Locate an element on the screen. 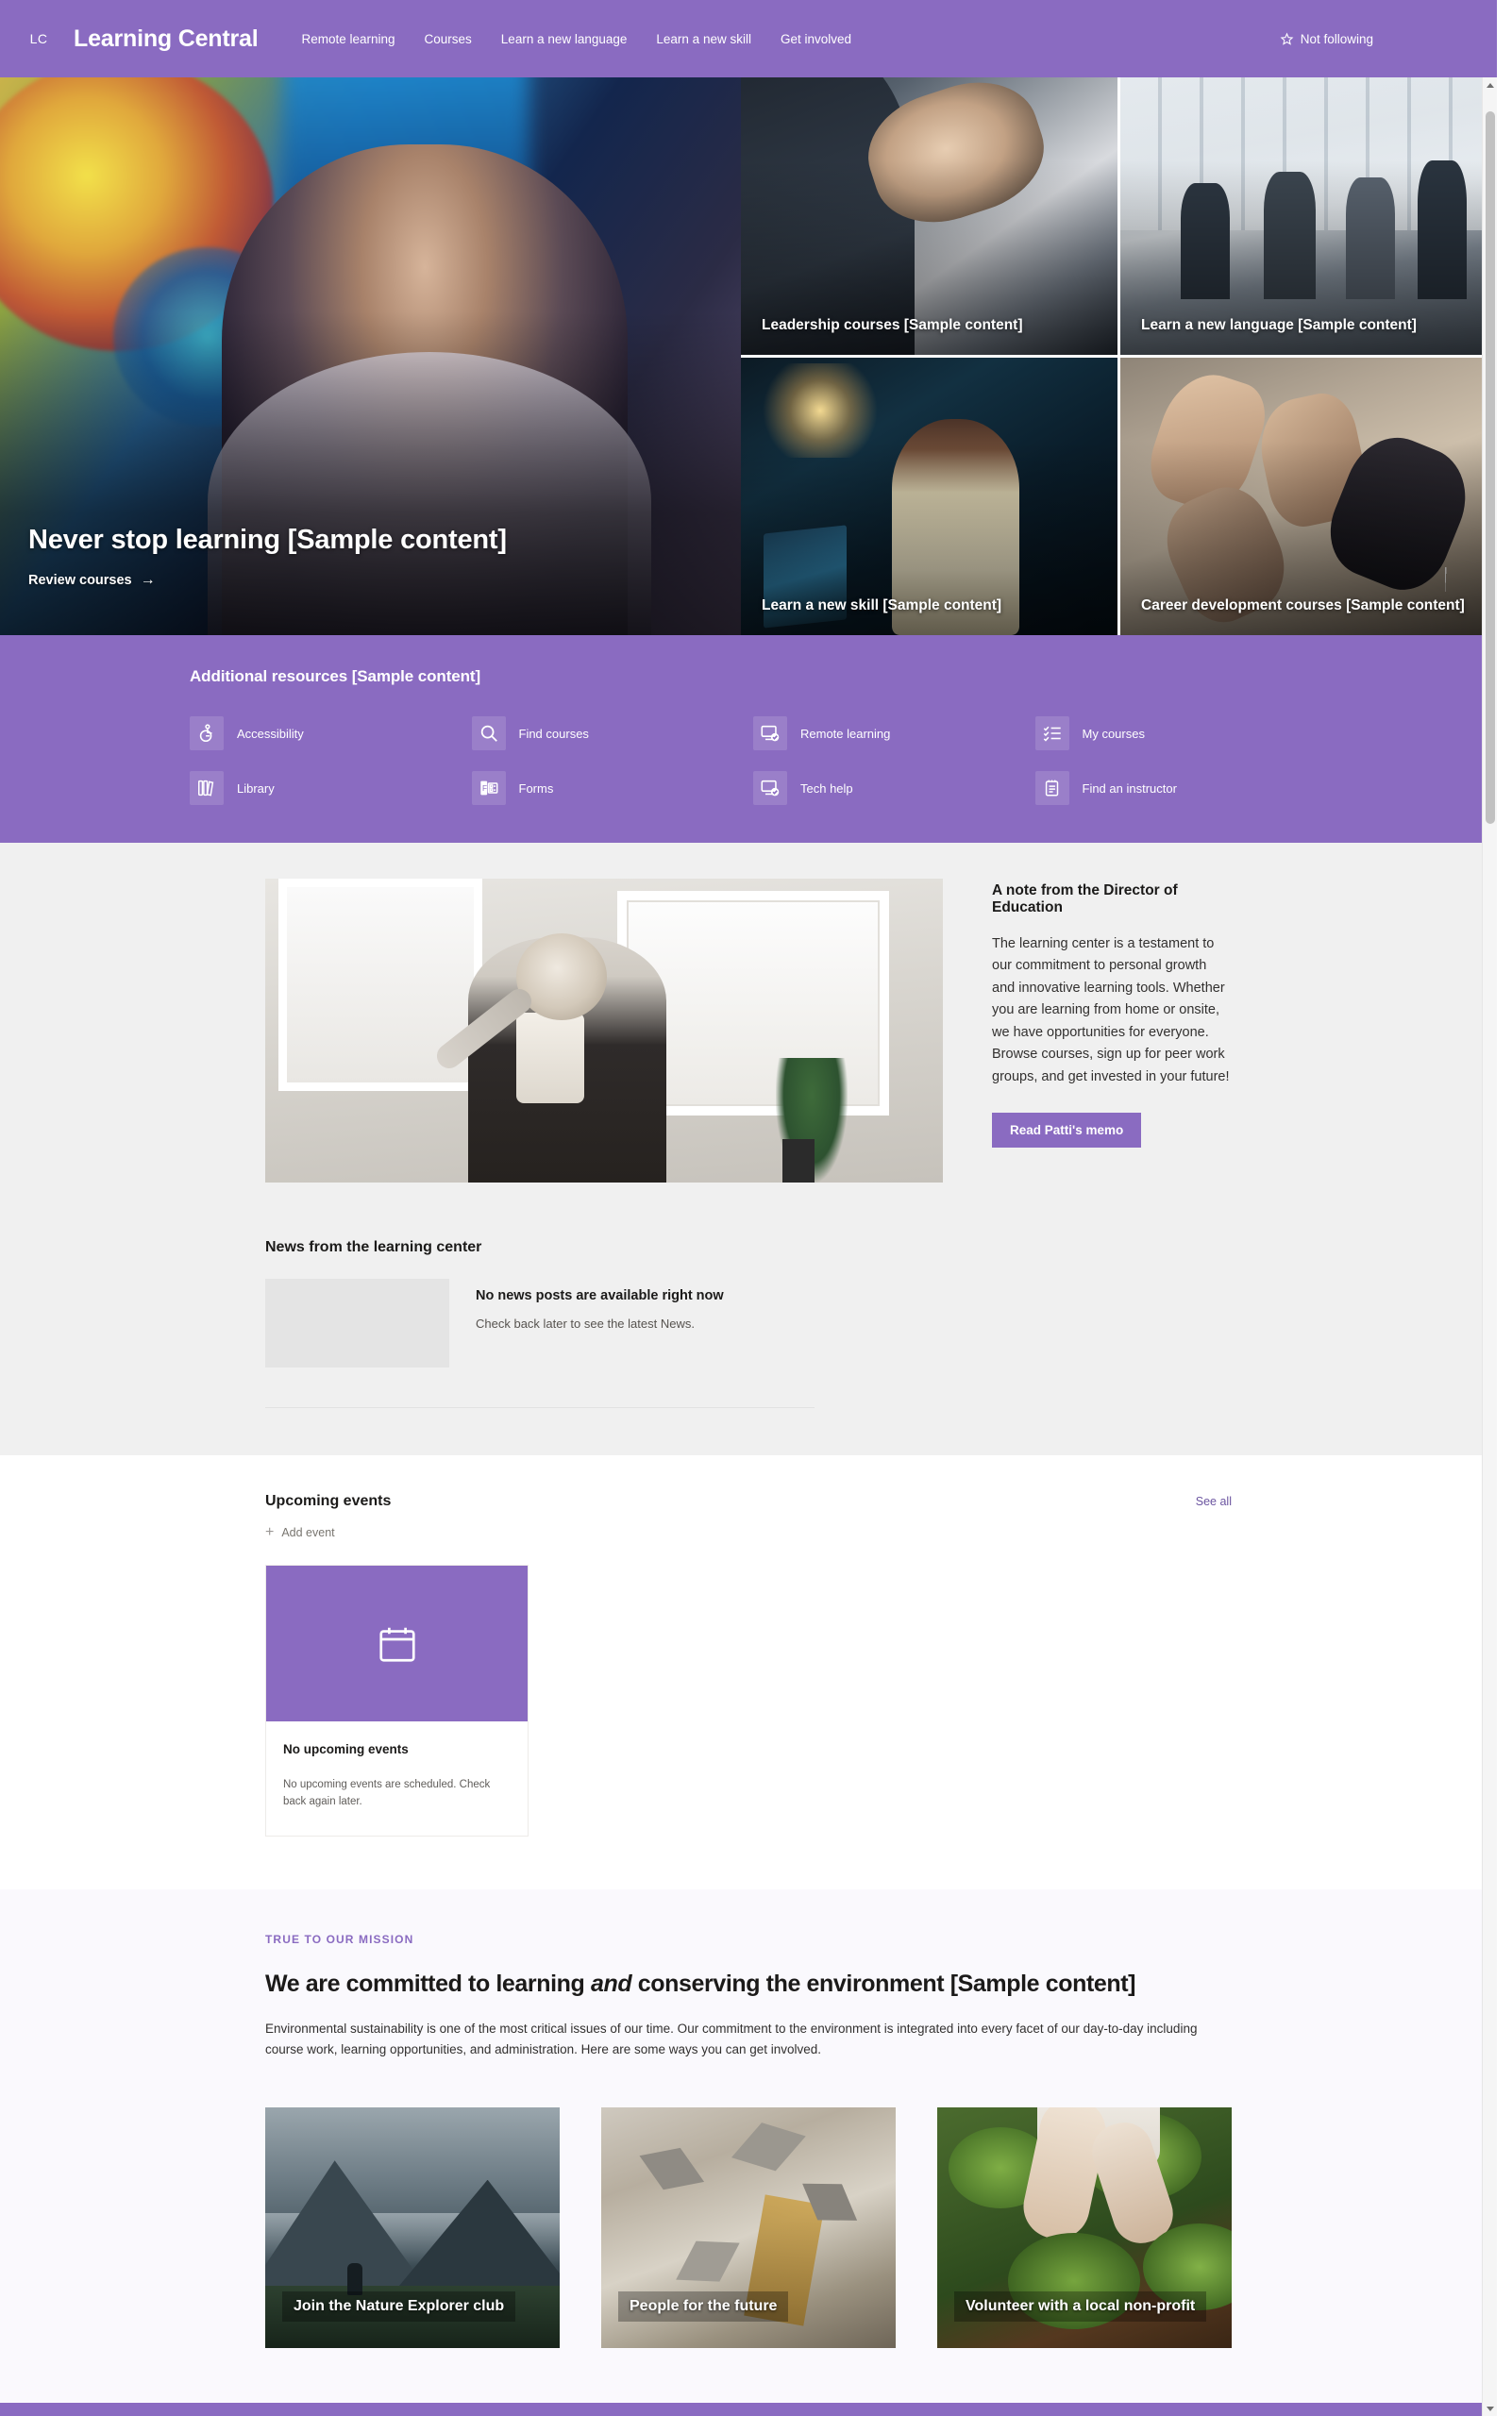 The image size is (1512, 2416). quick-link-forms: F Forms is located at coordinates (608, 788).